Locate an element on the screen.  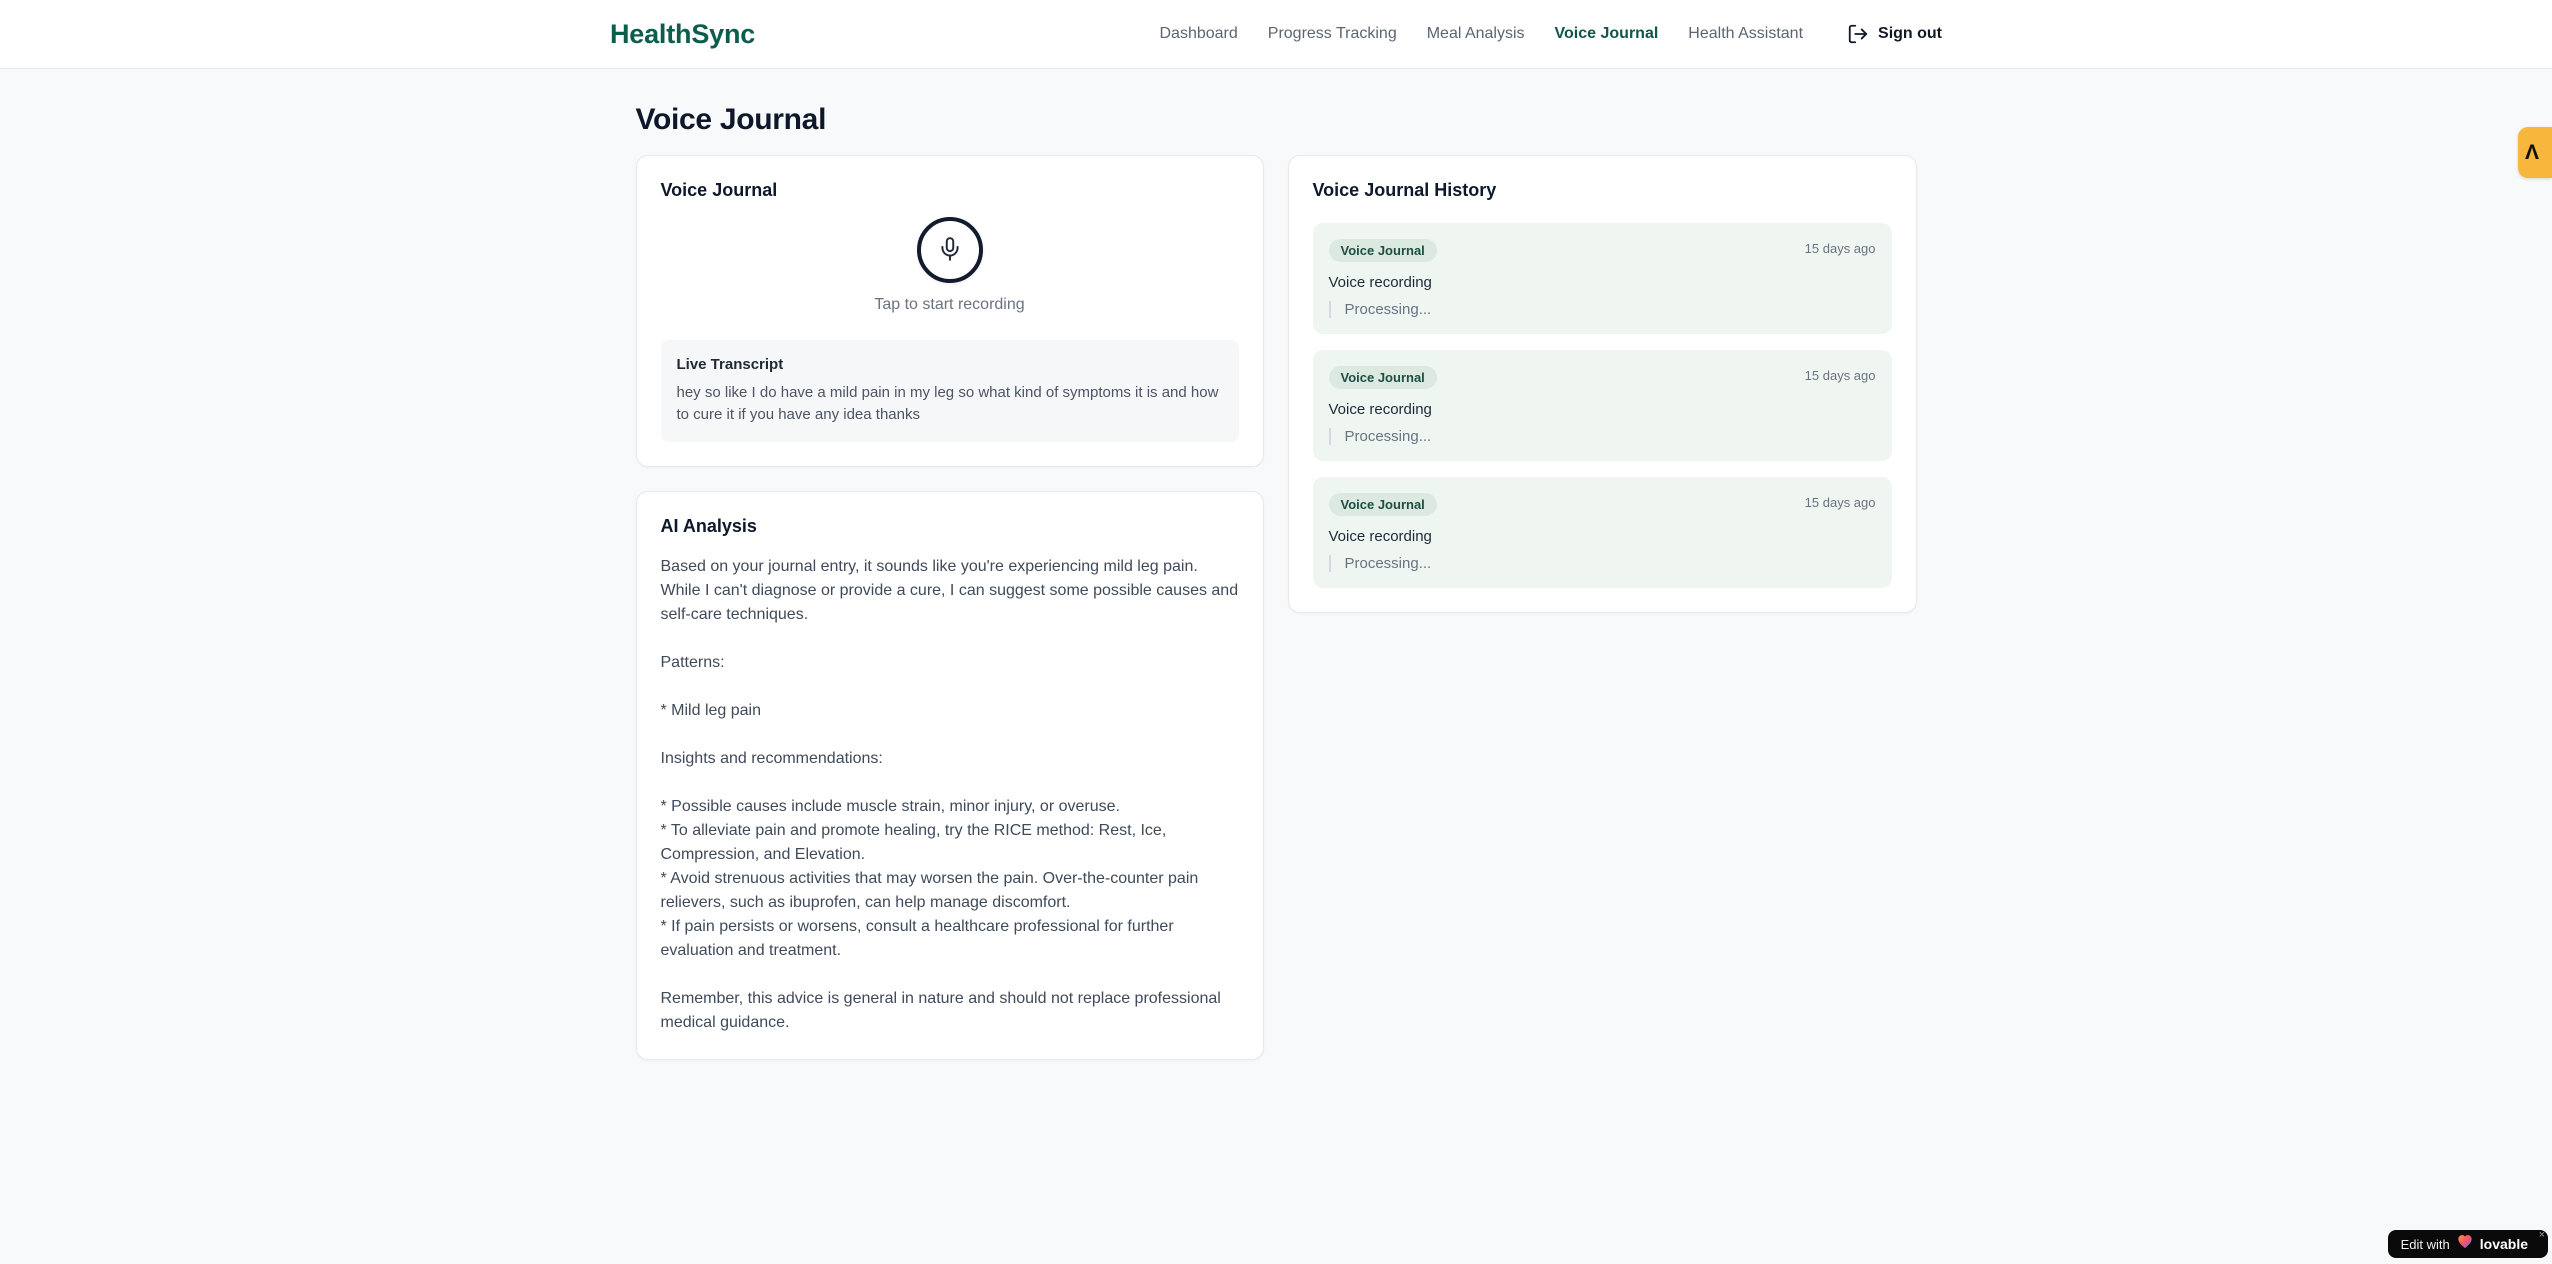
page-title: Voice Journal is located at coordinates (731, 119).